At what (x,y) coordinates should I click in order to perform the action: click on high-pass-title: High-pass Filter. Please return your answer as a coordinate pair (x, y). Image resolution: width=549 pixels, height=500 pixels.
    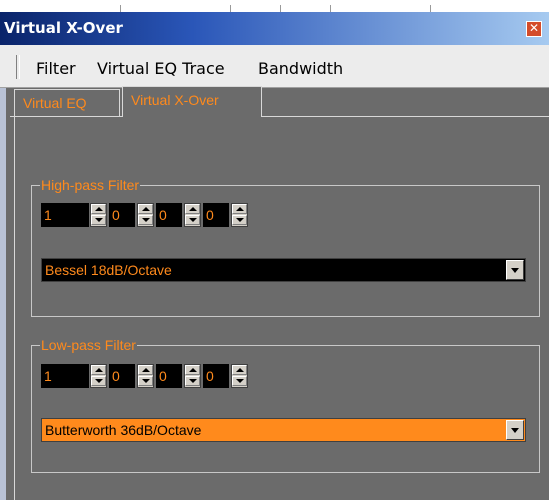
    Looking at the image, I should click on (90, 185).